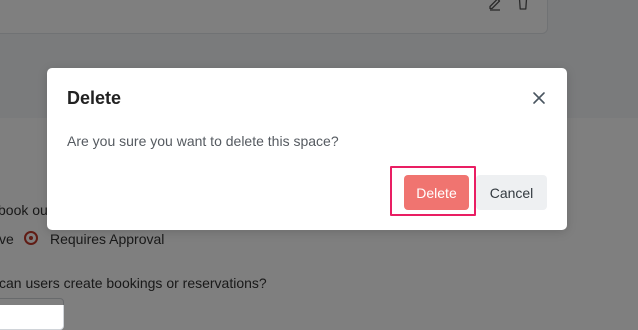  I want to click on delete-button: Delete, so click(436, 192).